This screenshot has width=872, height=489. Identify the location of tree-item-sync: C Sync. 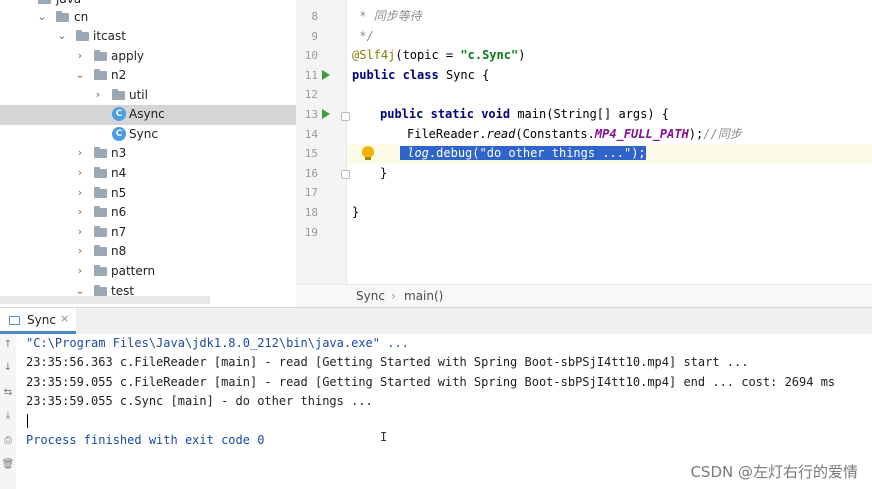
(148, 135).